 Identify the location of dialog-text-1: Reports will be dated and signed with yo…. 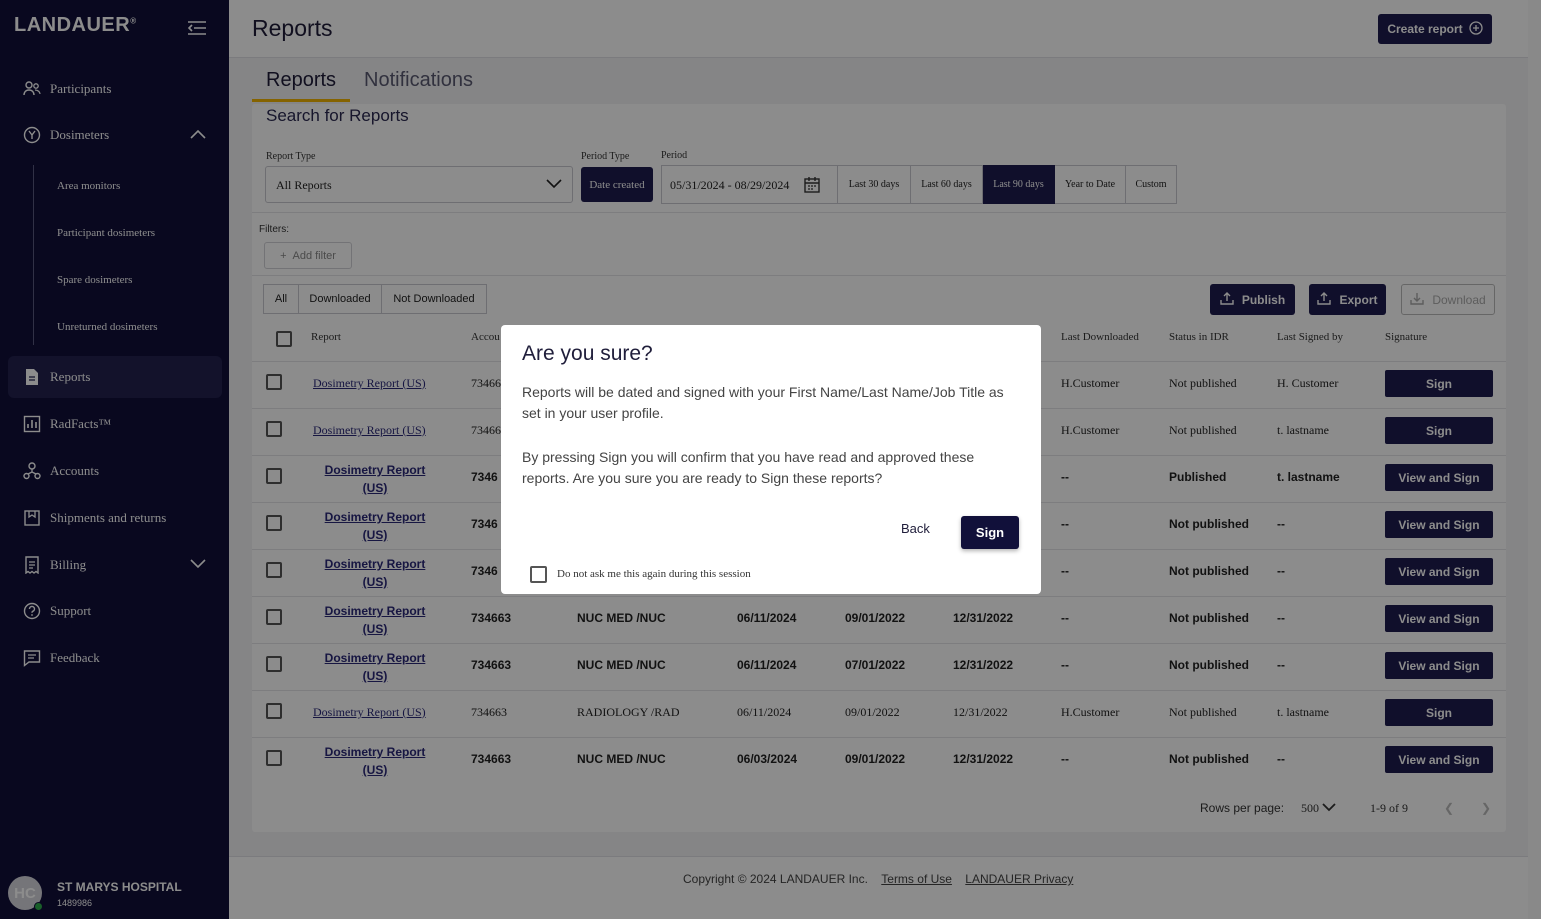
(763, 402).